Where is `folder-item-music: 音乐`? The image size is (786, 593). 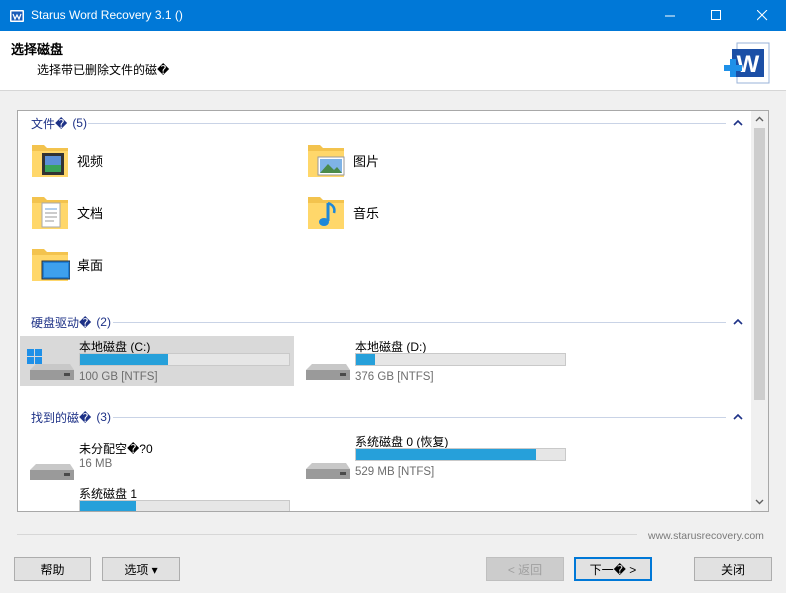
folder-item-music: 音乐 is located at coordinates (429, 213).